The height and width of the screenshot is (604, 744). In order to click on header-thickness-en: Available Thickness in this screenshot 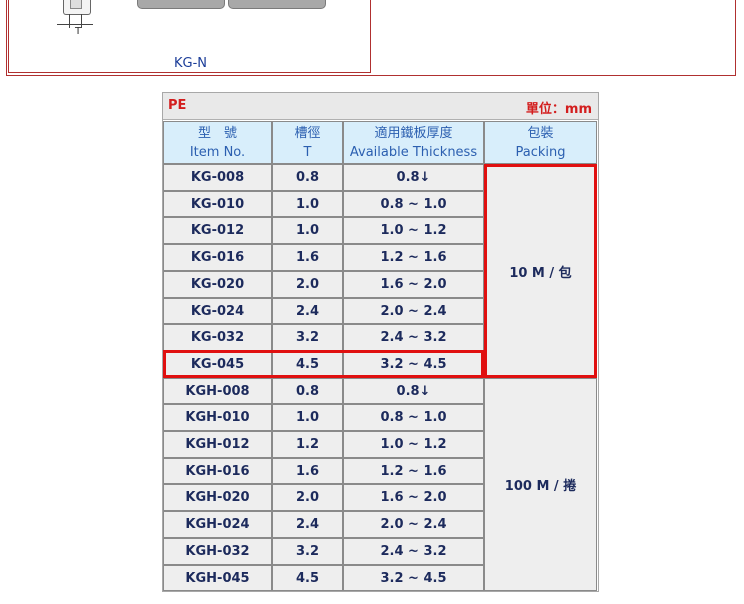, I will do `click(413, 152)`.